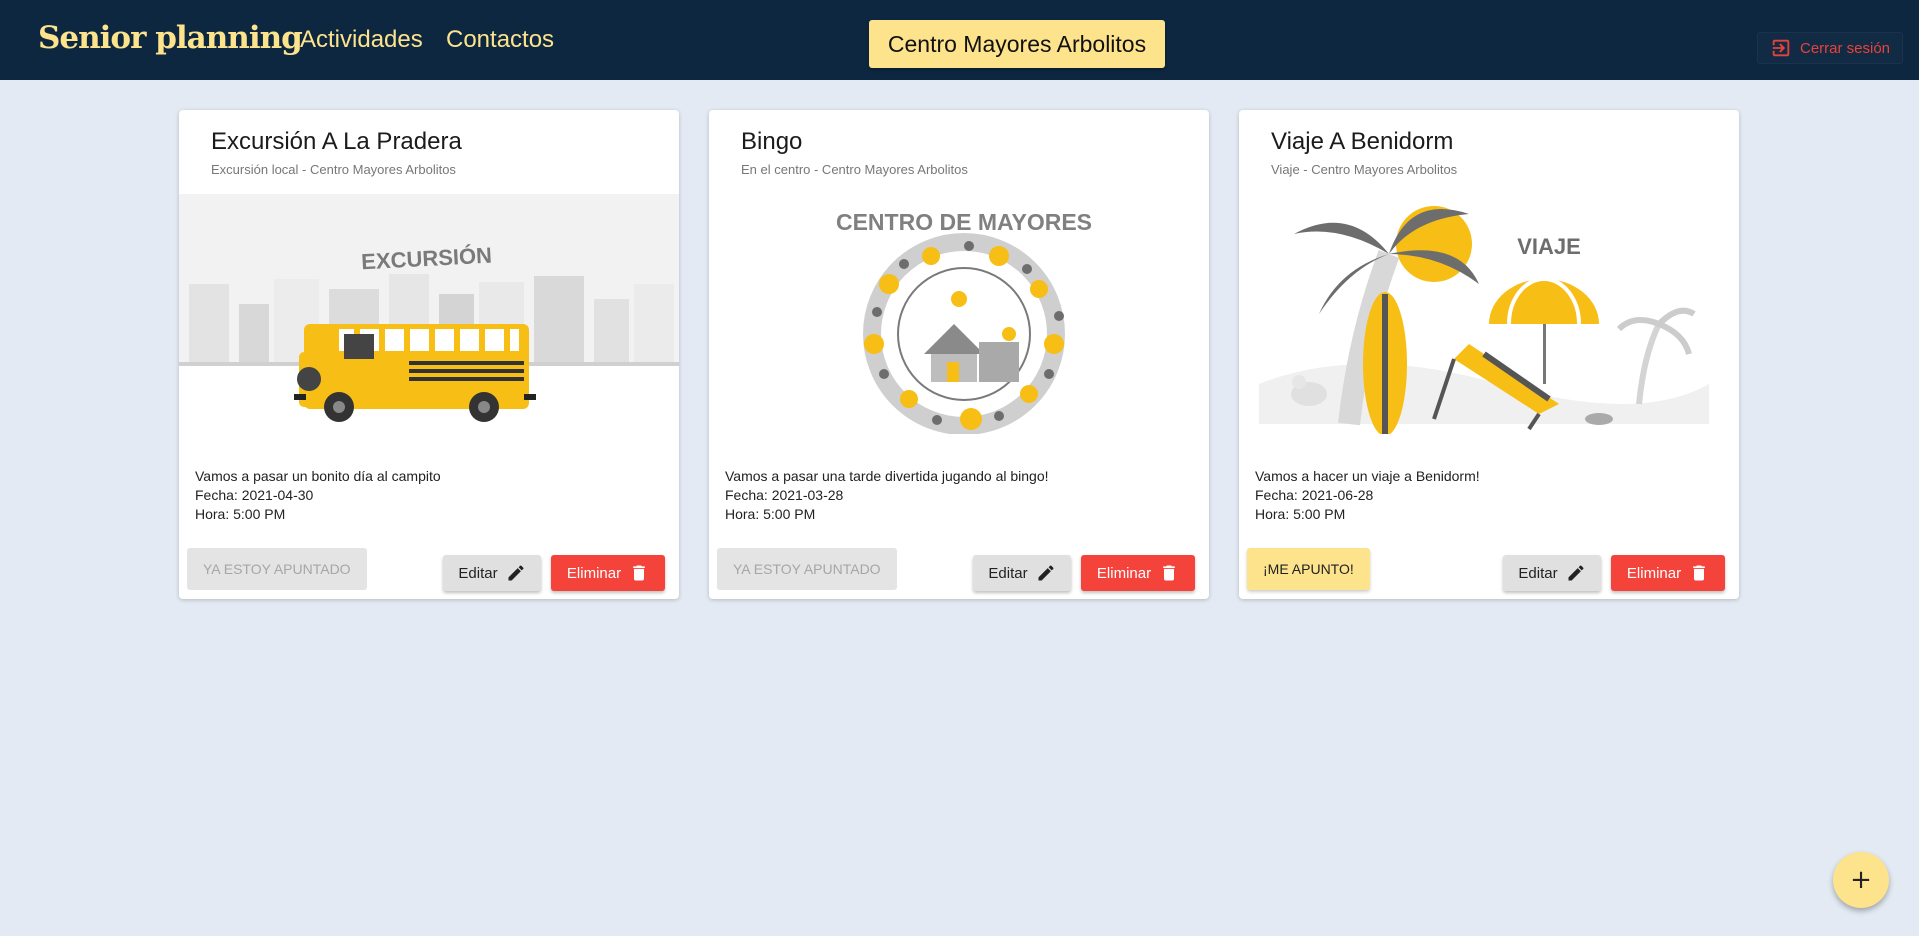  What do you see at coordinates (772, 141) in the screenshot?
I see `card-title: Bingo` at bounding box center [772, 141].